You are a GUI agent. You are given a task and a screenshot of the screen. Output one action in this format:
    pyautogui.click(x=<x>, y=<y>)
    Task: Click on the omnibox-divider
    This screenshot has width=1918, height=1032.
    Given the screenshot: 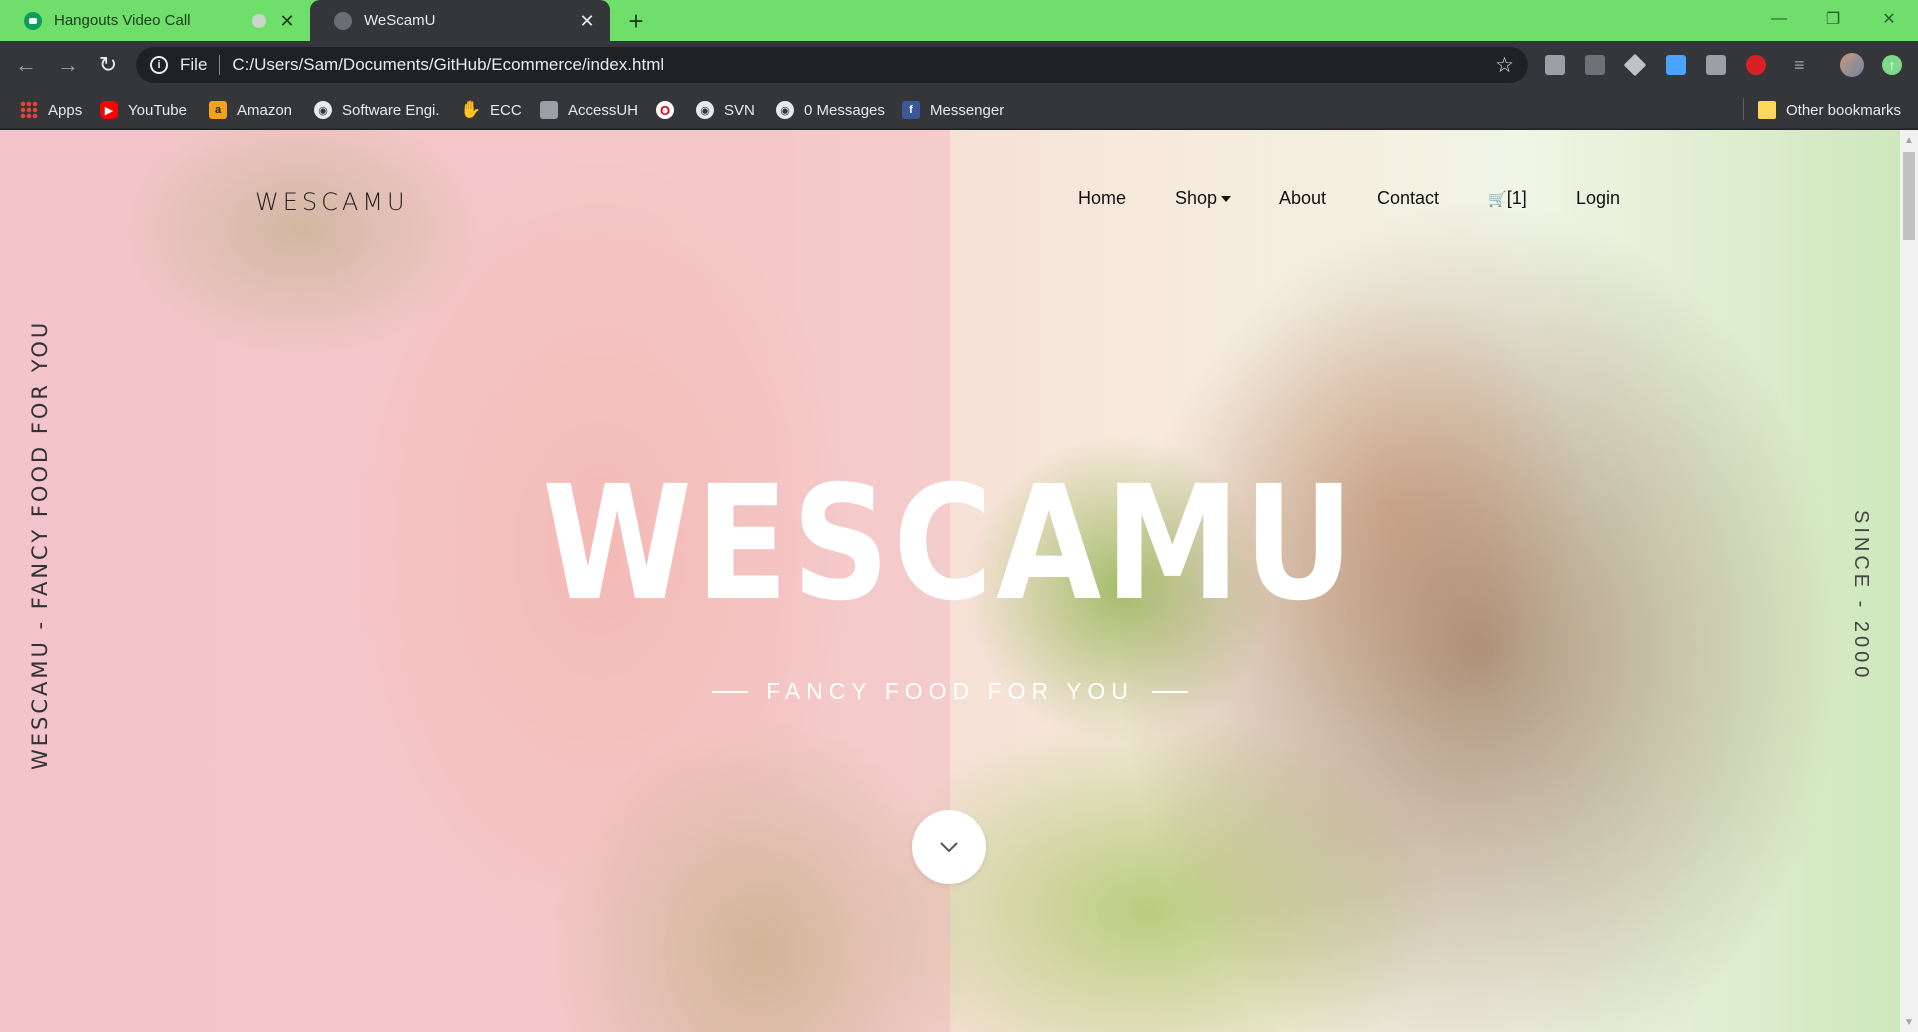 What is the action you would take?
    pyautogui.click(x=220, y=65)
    